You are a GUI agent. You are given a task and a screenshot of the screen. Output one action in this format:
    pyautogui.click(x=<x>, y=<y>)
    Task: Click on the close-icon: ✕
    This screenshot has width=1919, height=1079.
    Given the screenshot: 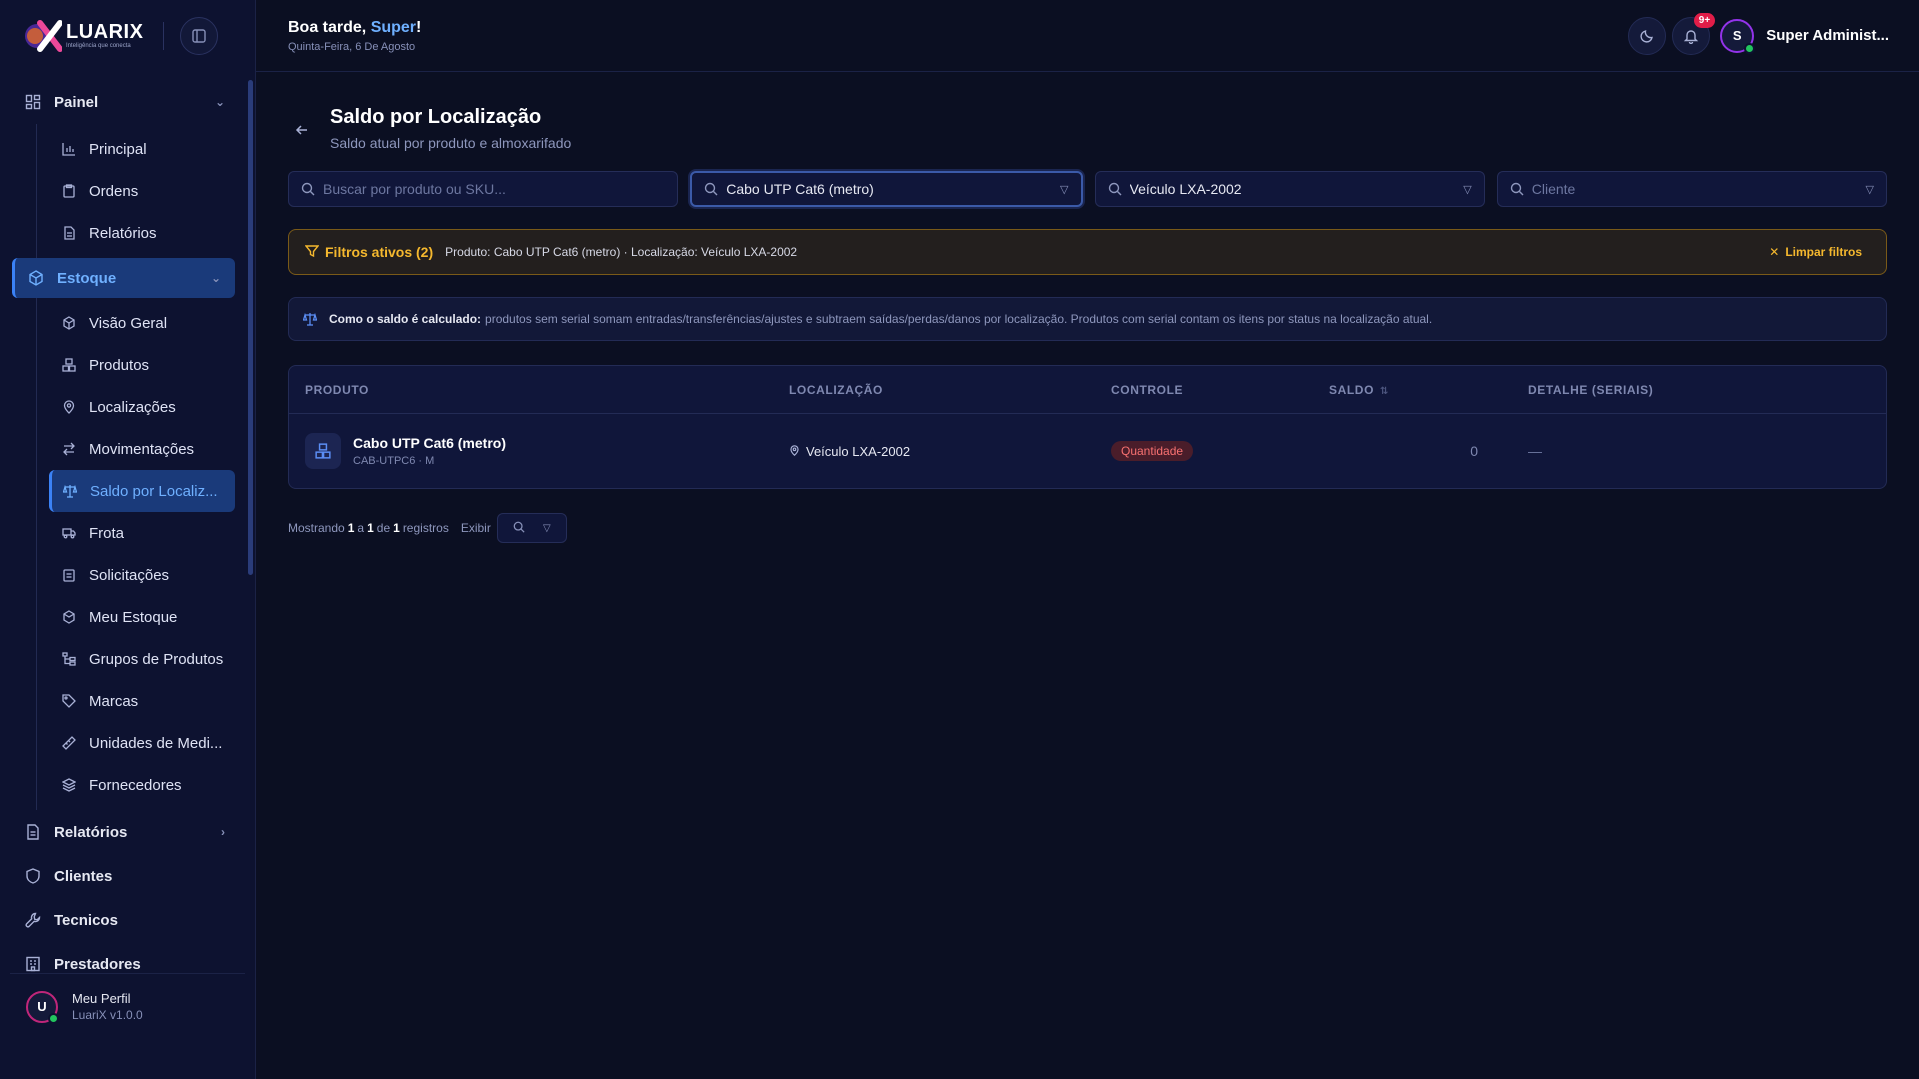 What is the action you would take?
    pyautogui.click(x=1774, y=252)
    